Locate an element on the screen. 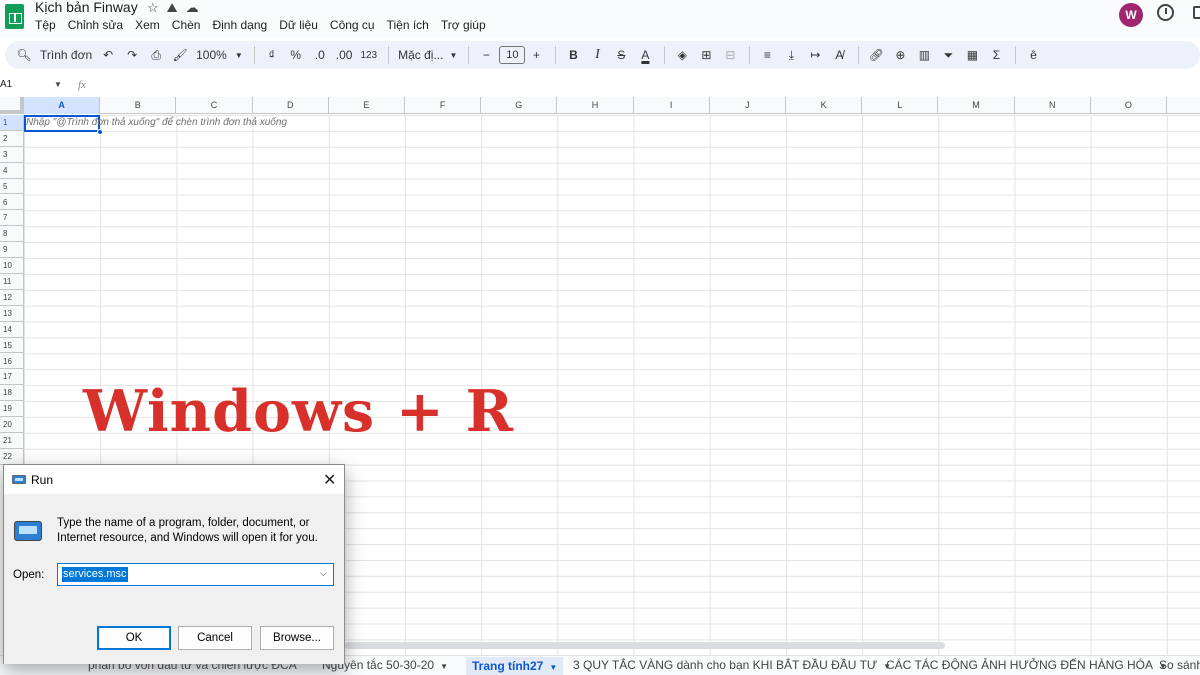 This screenshot has width=1200, height=675. currency-format-button: ₫ is located at coordinates (272, 55).